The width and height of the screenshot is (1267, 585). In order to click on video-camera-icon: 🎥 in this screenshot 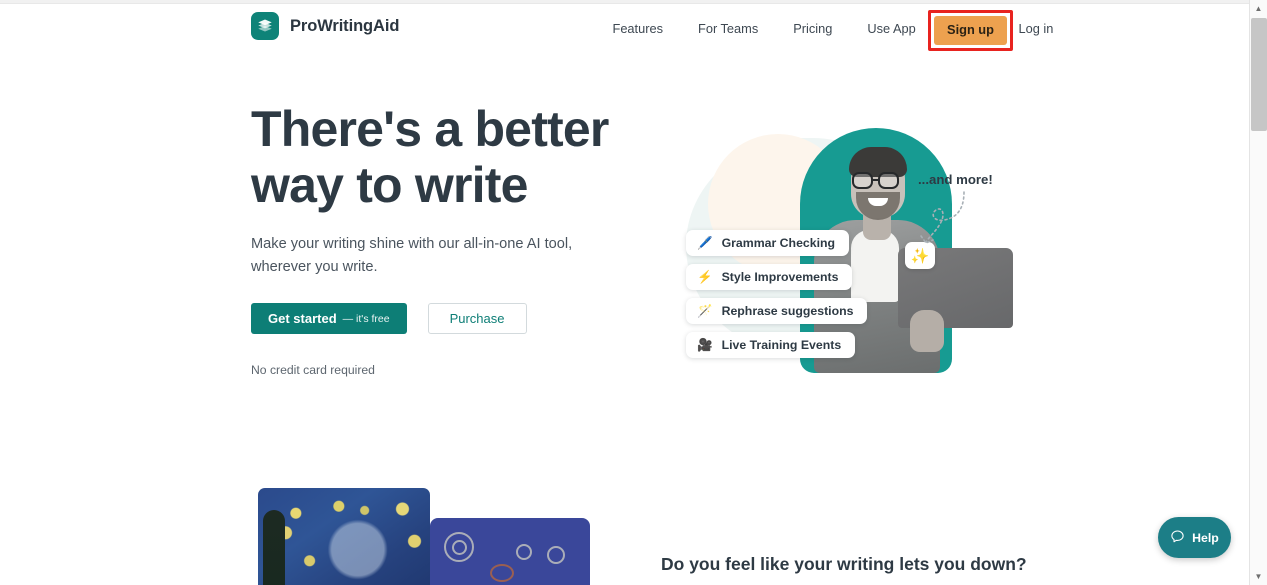, I will do `click(705, 344)`.